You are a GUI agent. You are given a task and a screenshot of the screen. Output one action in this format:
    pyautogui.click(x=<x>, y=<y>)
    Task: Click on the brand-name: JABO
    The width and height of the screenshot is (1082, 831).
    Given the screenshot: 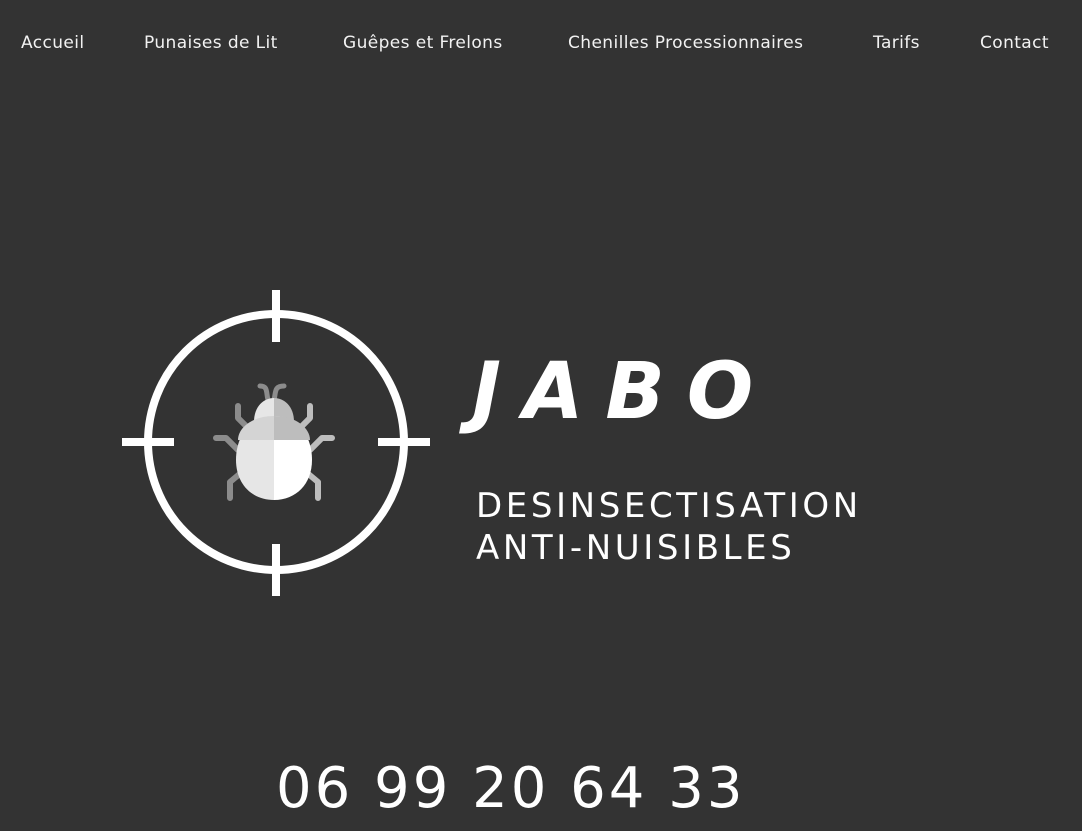 What is the action you would take?
    pyautogui.click(x=624, y=392)
    